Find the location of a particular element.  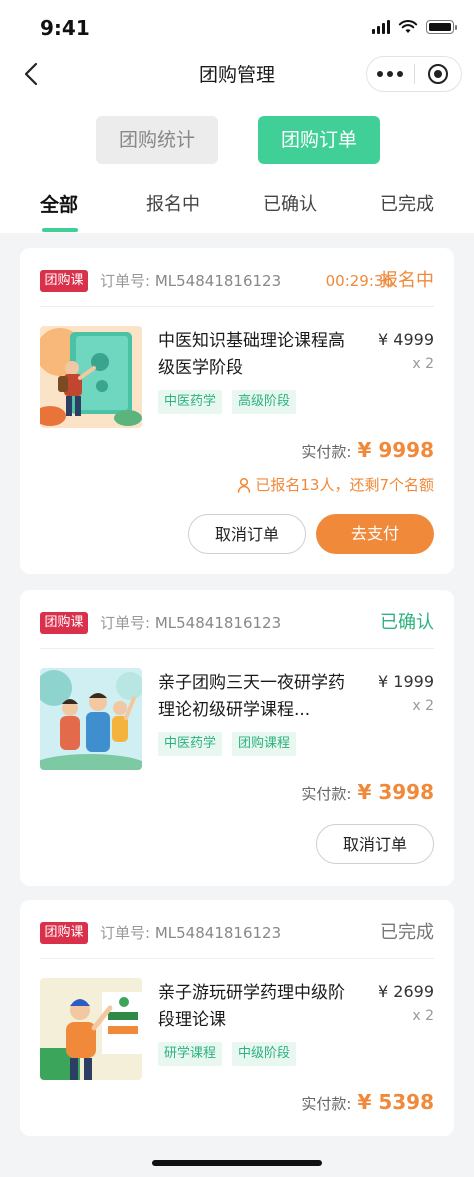

person-icon is located at coordinates (244, 485).